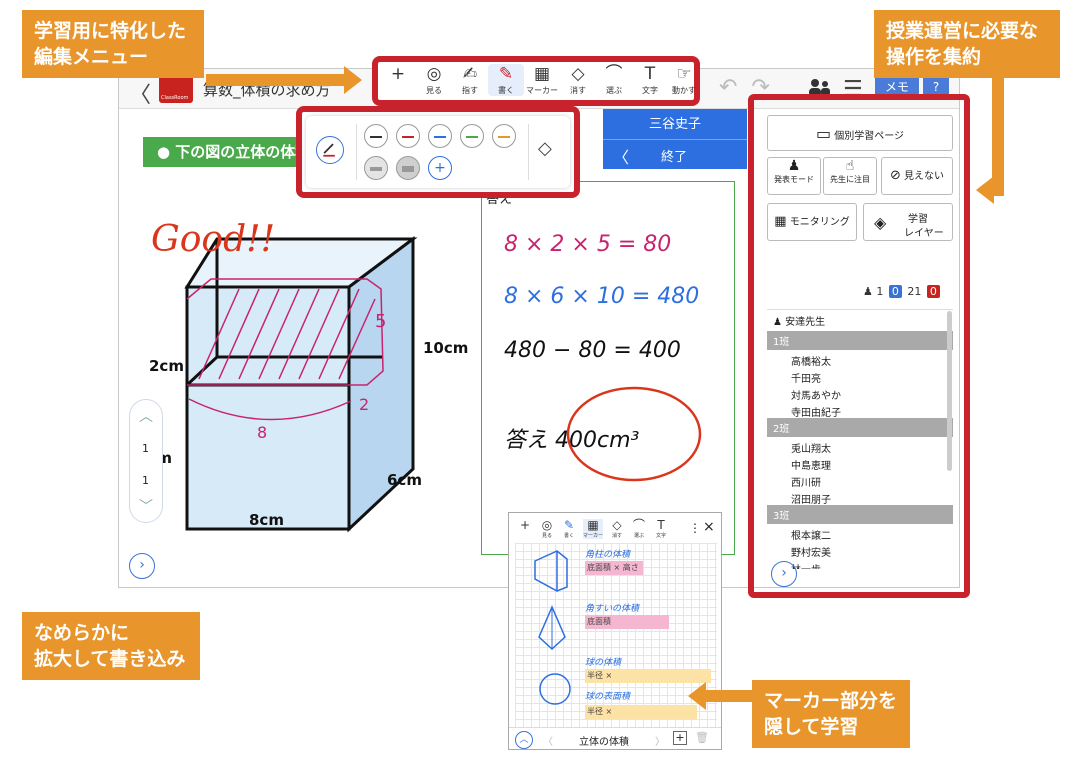 This screenshot has height=768, width=1080. What do you see at coordinates (408, 168) in the screenshot?
I see `thickness-bold-option` at bounding box center [408, 168].